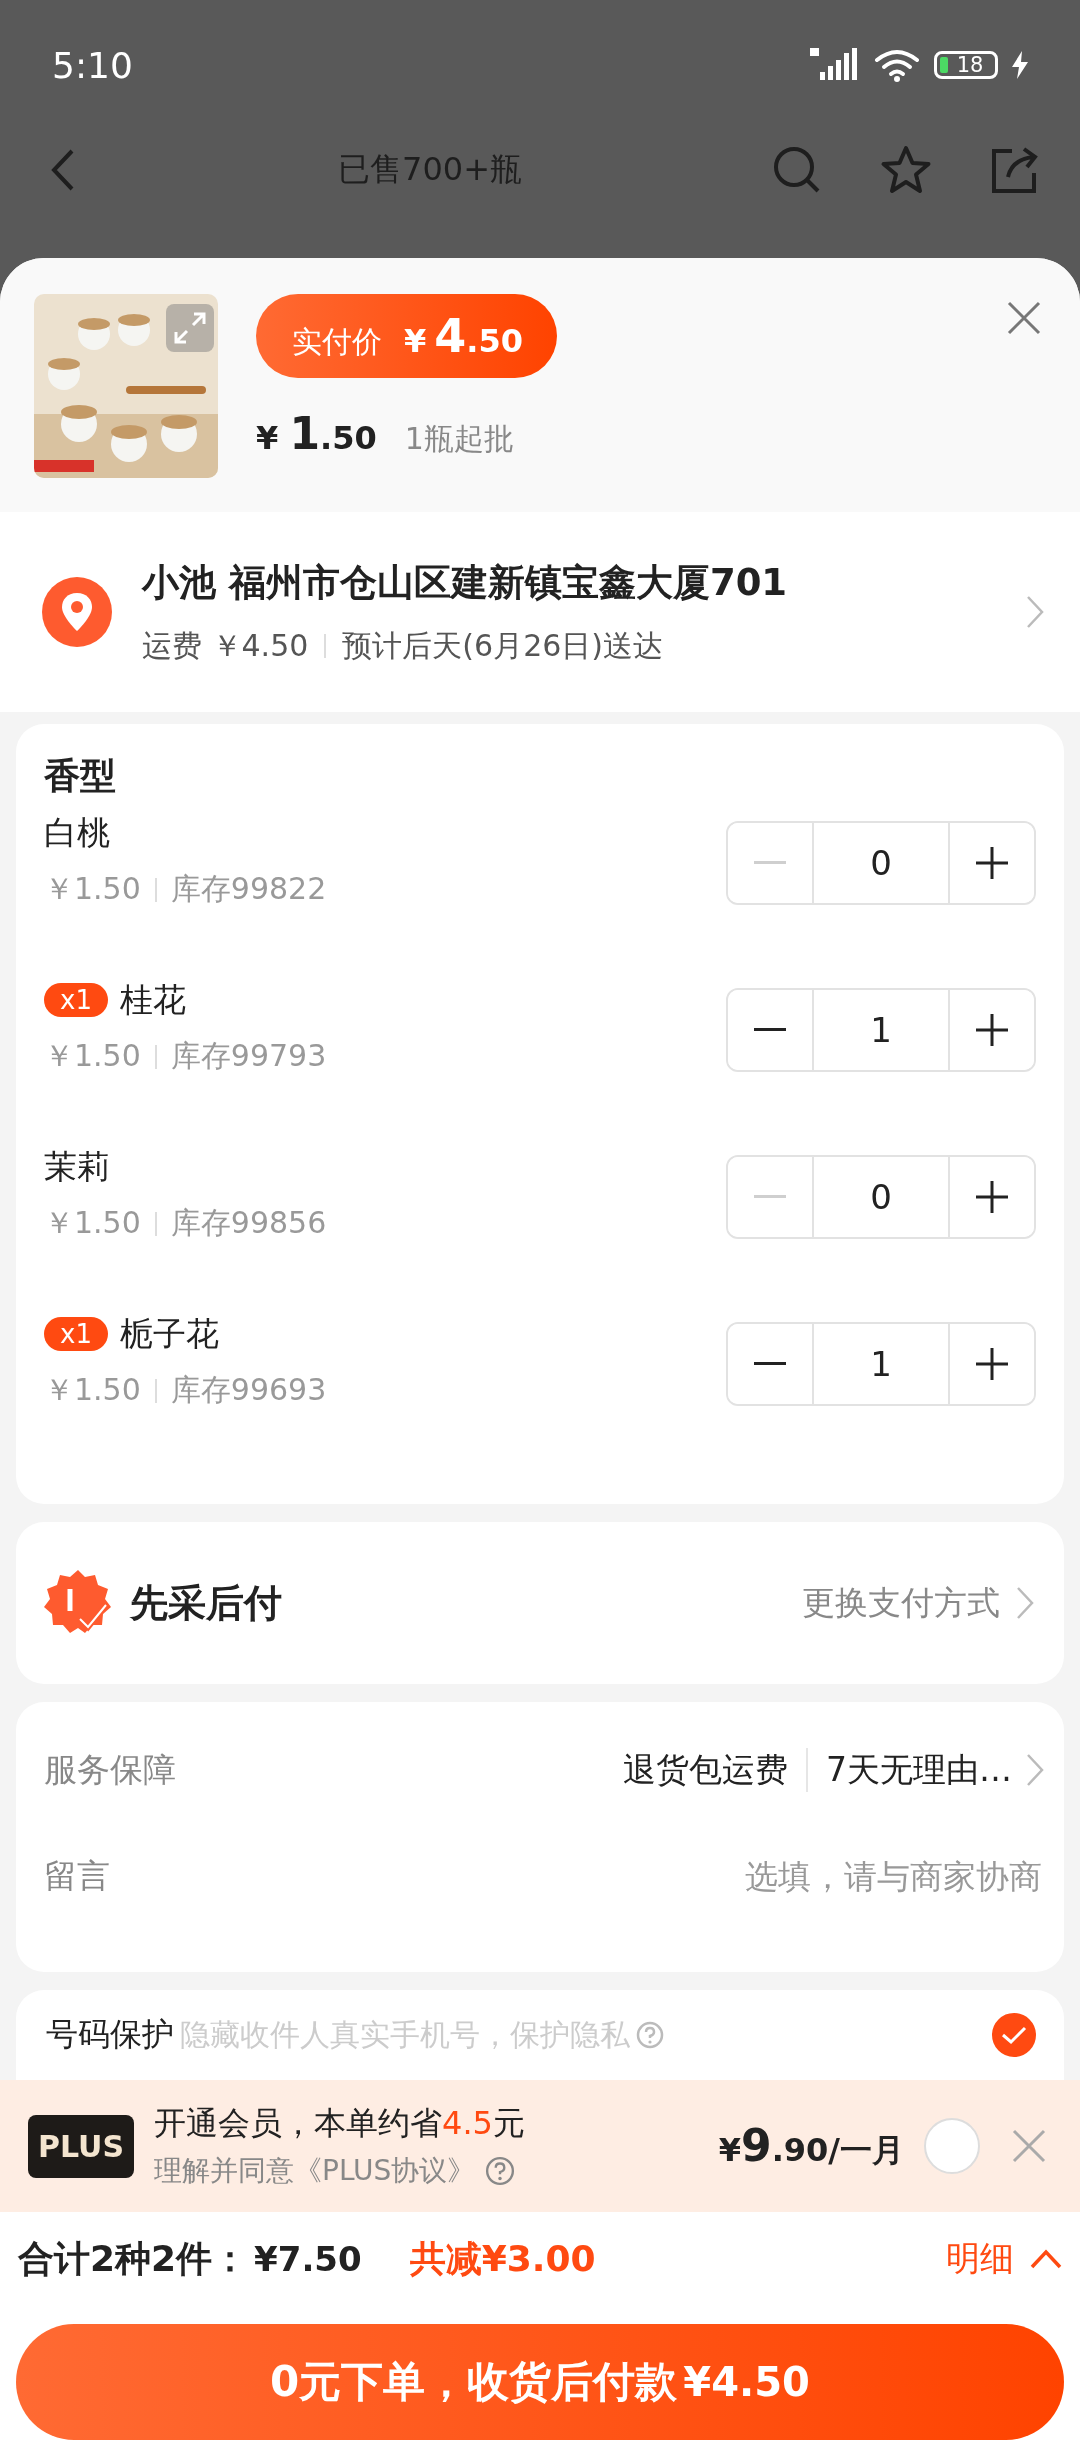 The image size is (1080, 2460). I want to click on actual-price-badge: 实付价 ¥ 4.50, so click(406, 336).